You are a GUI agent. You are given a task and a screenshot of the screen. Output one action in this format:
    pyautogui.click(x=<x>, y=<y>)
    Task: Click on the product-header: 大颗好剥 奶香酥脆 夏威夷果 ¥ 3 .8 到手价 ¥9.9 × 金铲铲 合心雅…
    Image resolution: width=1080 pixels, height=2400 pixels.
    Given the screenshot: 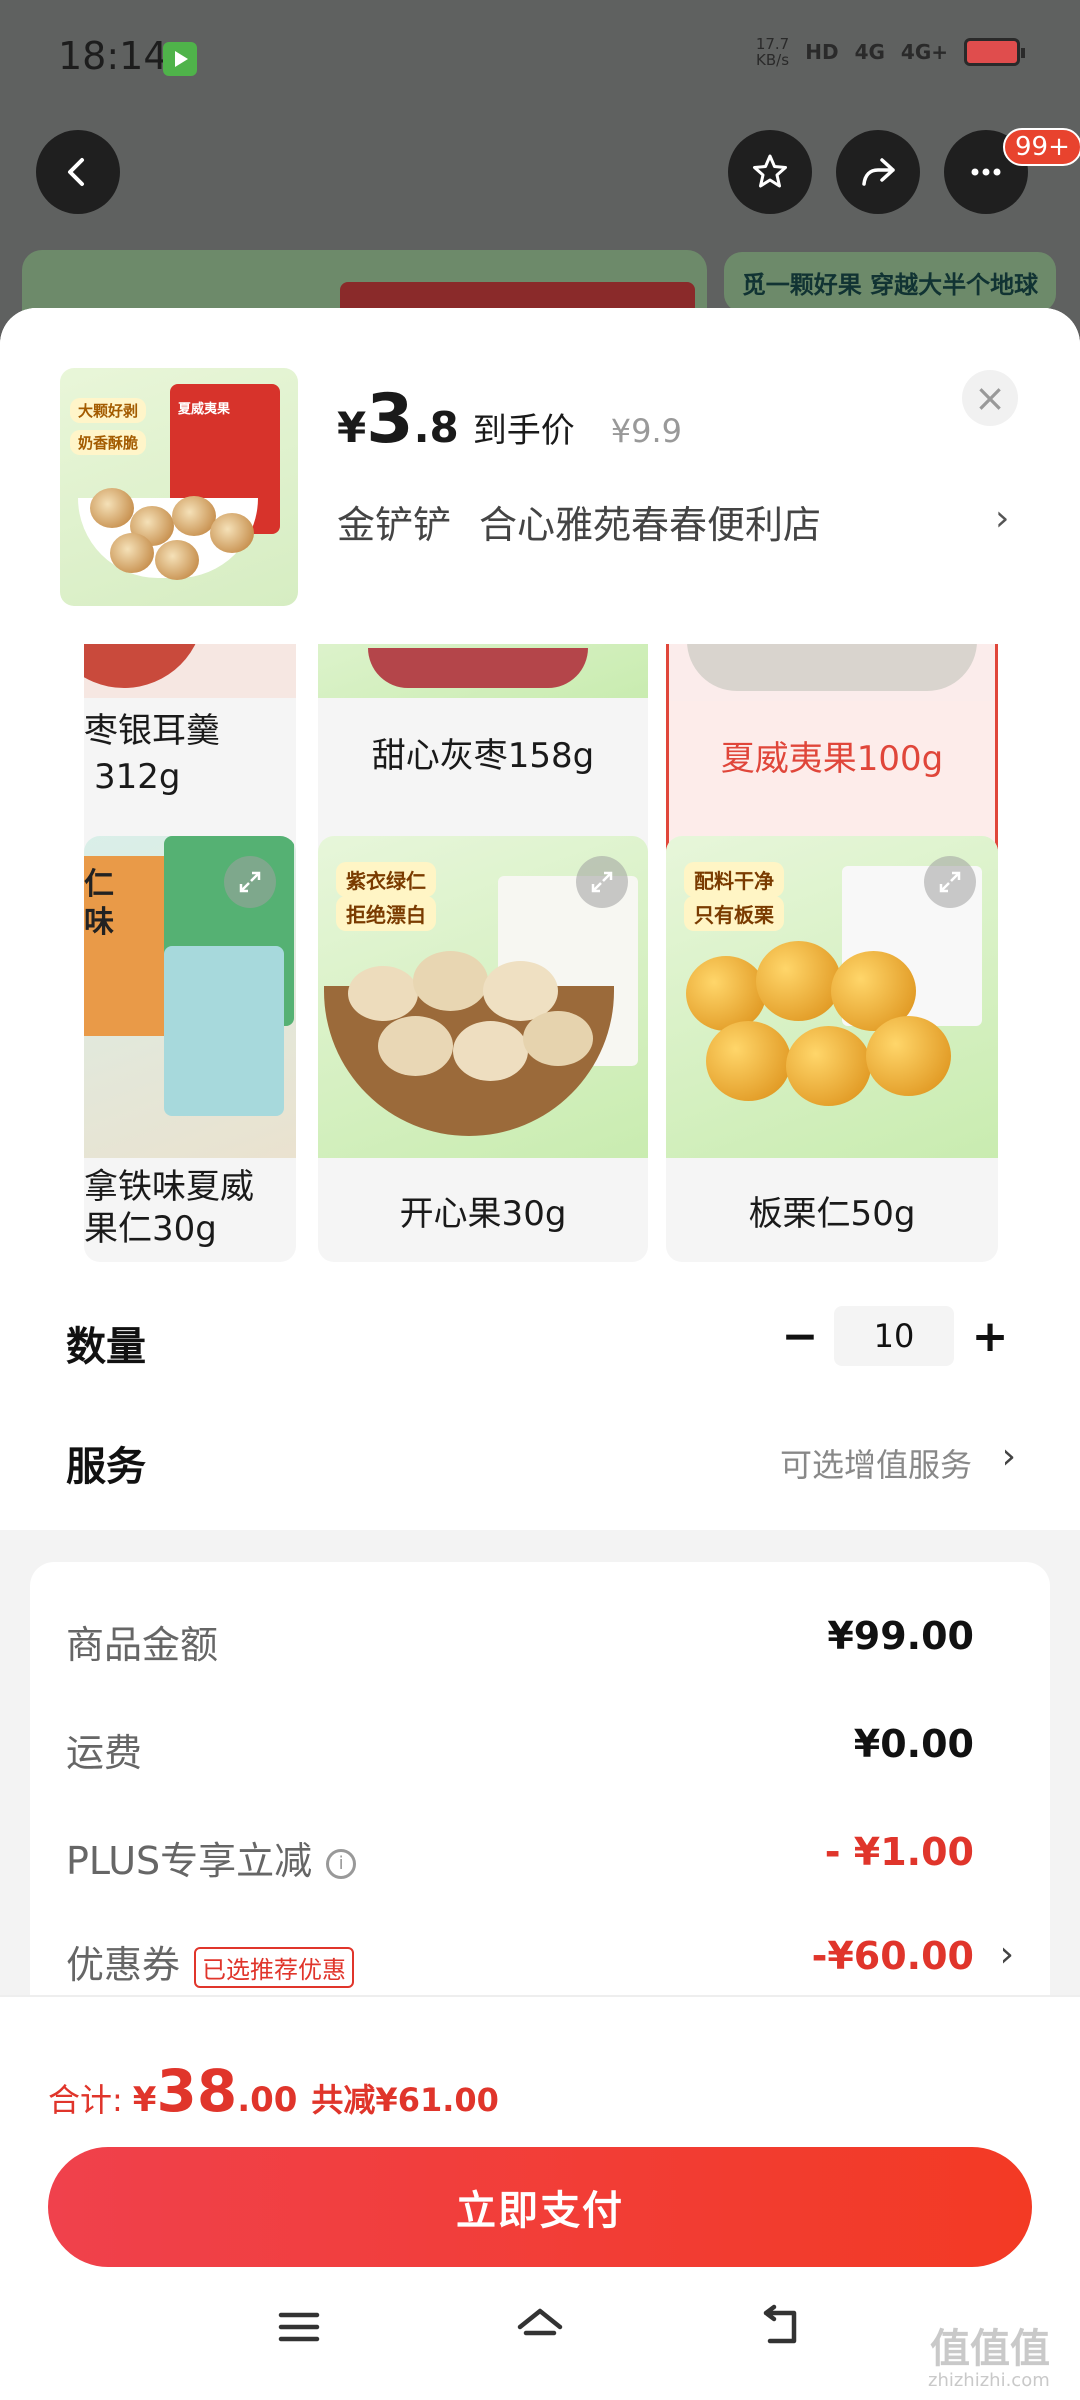 What is the action you would take?
    pyautogui.click(x=540, y=476)
    